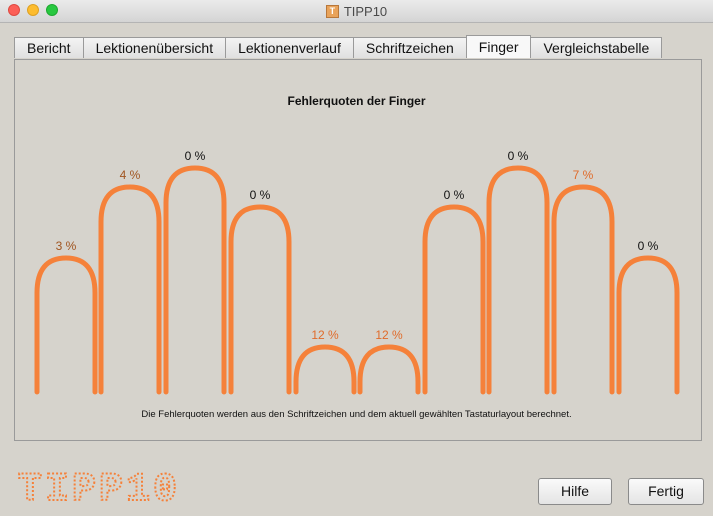 This screenshot has height=516, width=713. Describe the element at coordinates (666, 491) in the screenshot. I see `done-button: Fertig` at that location.